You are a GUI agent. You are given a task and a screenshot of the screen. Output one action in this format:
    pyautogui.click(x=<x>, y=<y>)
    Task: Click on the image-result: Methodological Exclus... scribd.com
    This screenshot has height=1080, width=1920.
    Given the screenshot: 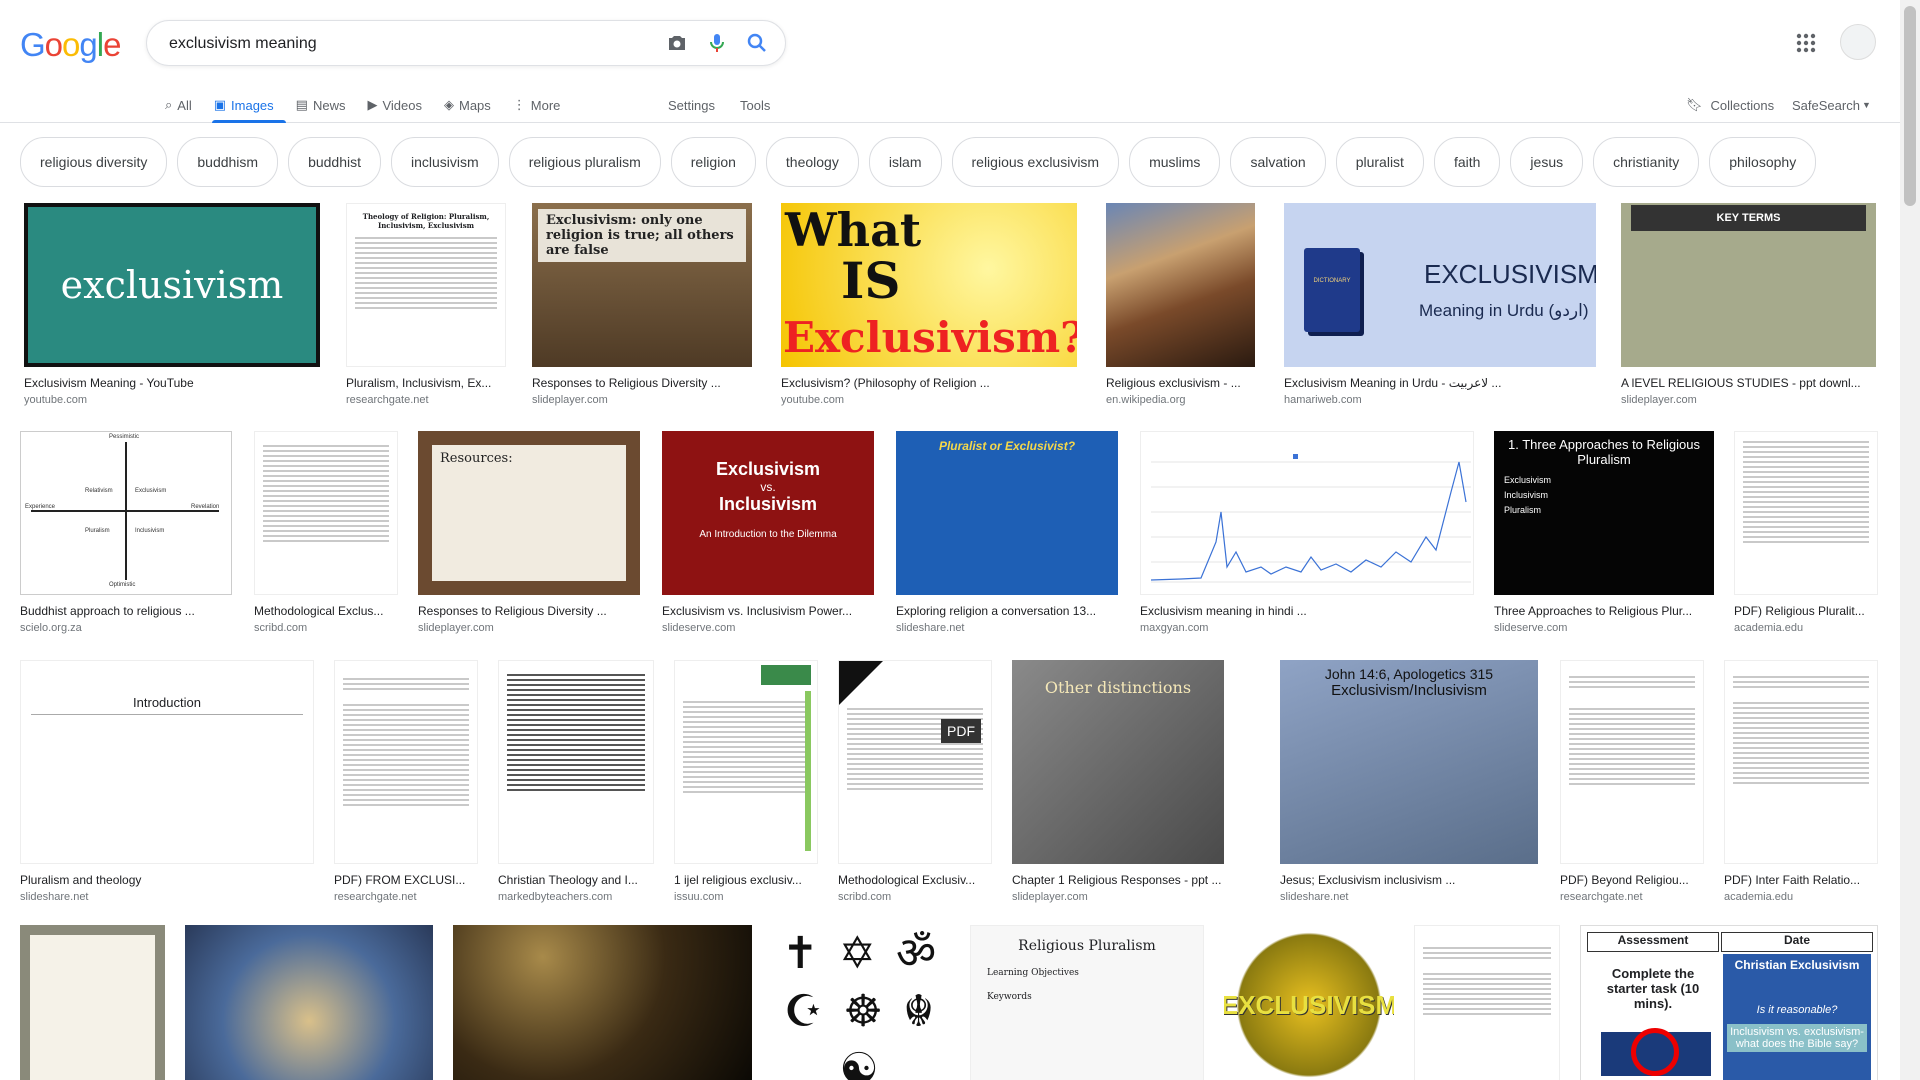 What is the action you would take?
    pyautogui.click(x=326, y=532)
    